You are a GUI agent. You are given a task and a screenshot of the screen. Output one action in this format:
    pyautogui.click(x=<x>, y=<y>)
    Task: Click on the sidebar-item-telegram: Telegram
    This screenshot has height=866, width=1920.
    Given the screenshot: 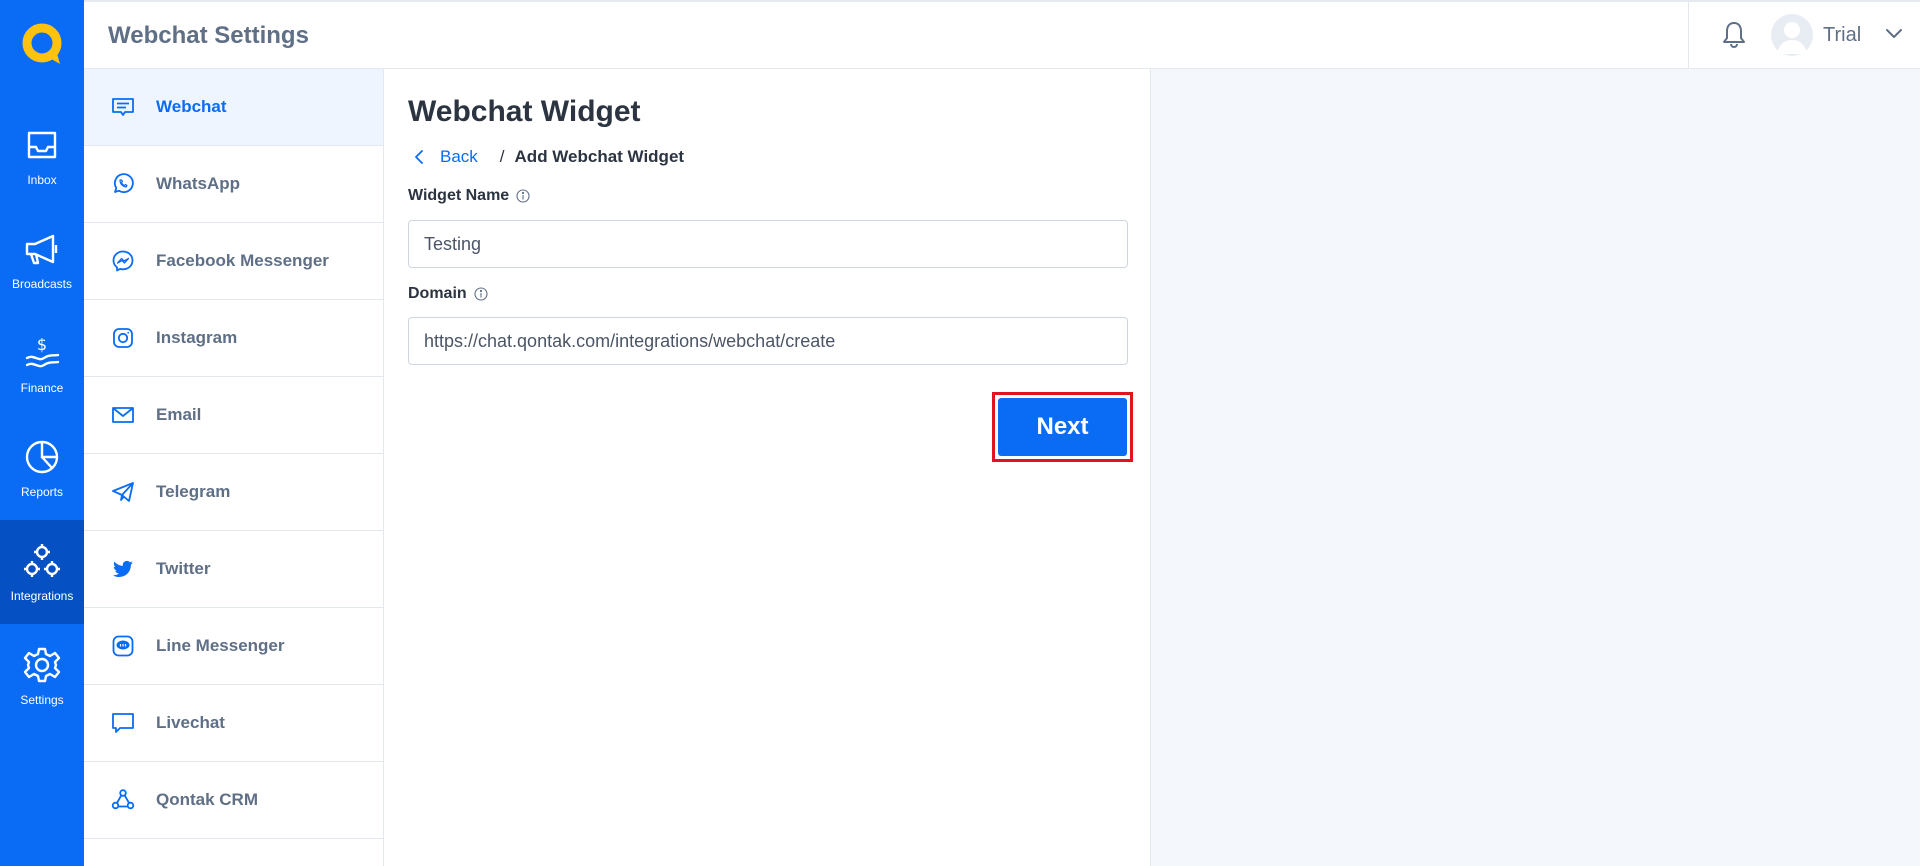 What is the action you would take?
    pyautogui.click(x=233, y=492)
    